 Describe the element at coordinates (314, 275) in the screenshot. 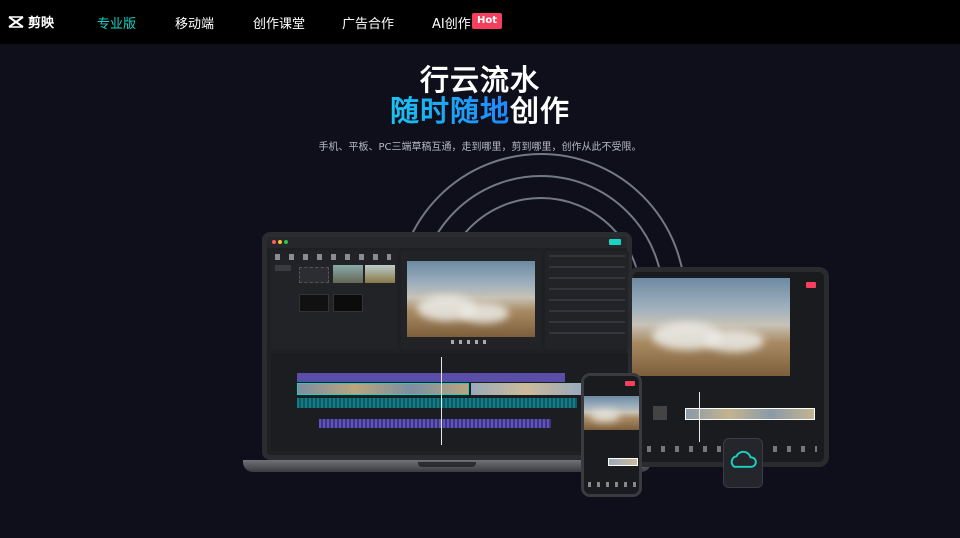

I see `import-media` at that location.